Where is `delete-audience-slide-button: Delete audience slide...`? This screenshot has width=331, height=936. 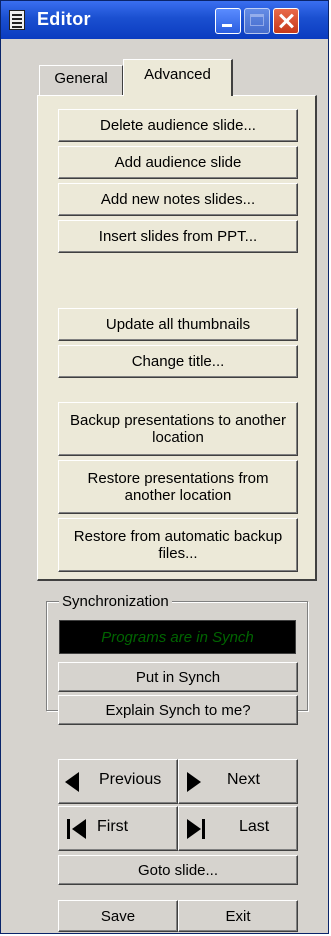
delete-audience-slide-button: Delete audience slide... is located at coordinates (178, 125).